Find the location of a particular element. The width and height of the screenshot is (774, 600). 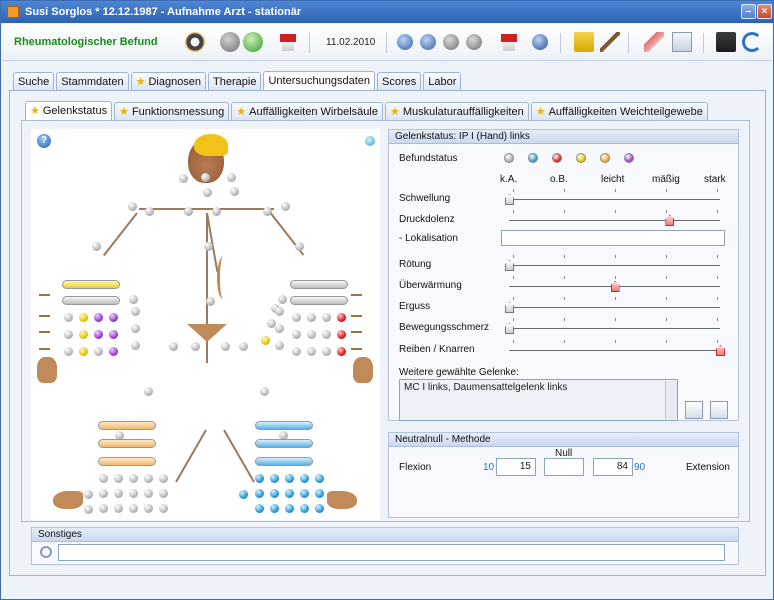

minimize-button: – is located at coordinates (748, 11).